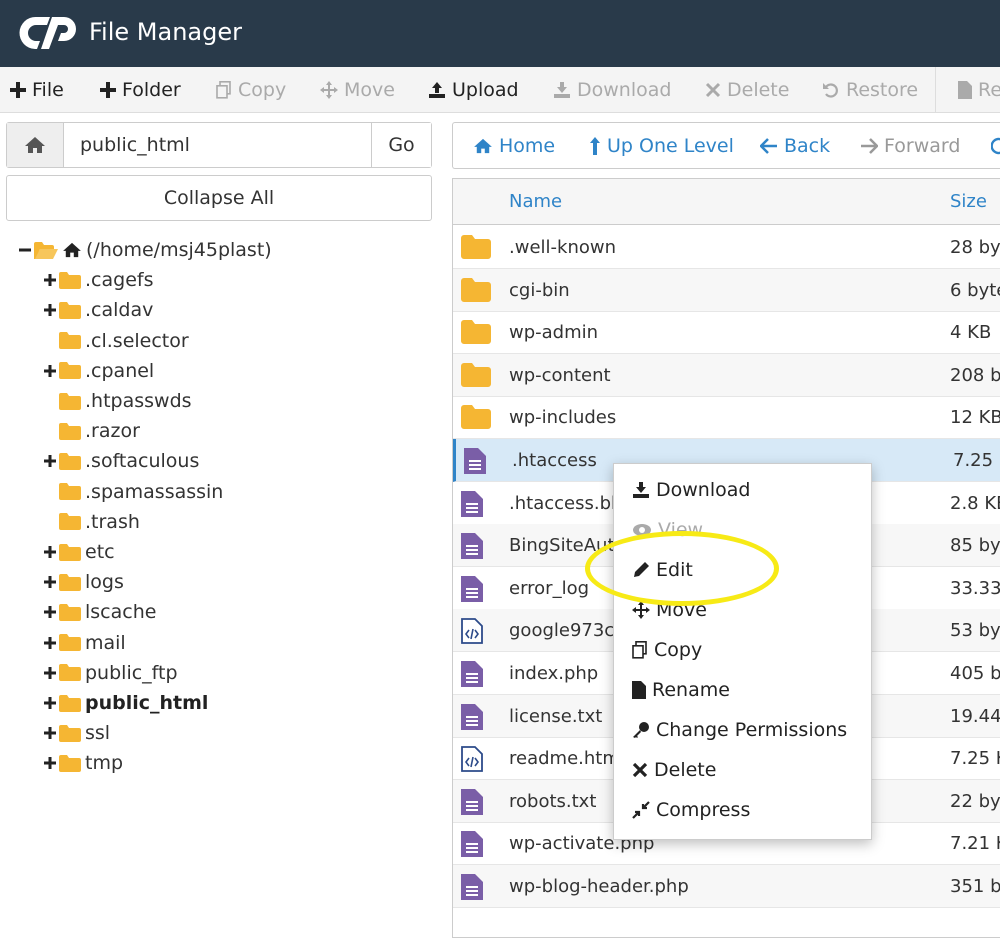  What do you see at coordinates (726, 418) in the screenshot?
I see `table-row: wp-includes 12 KB` at bounding box center [726, 418].